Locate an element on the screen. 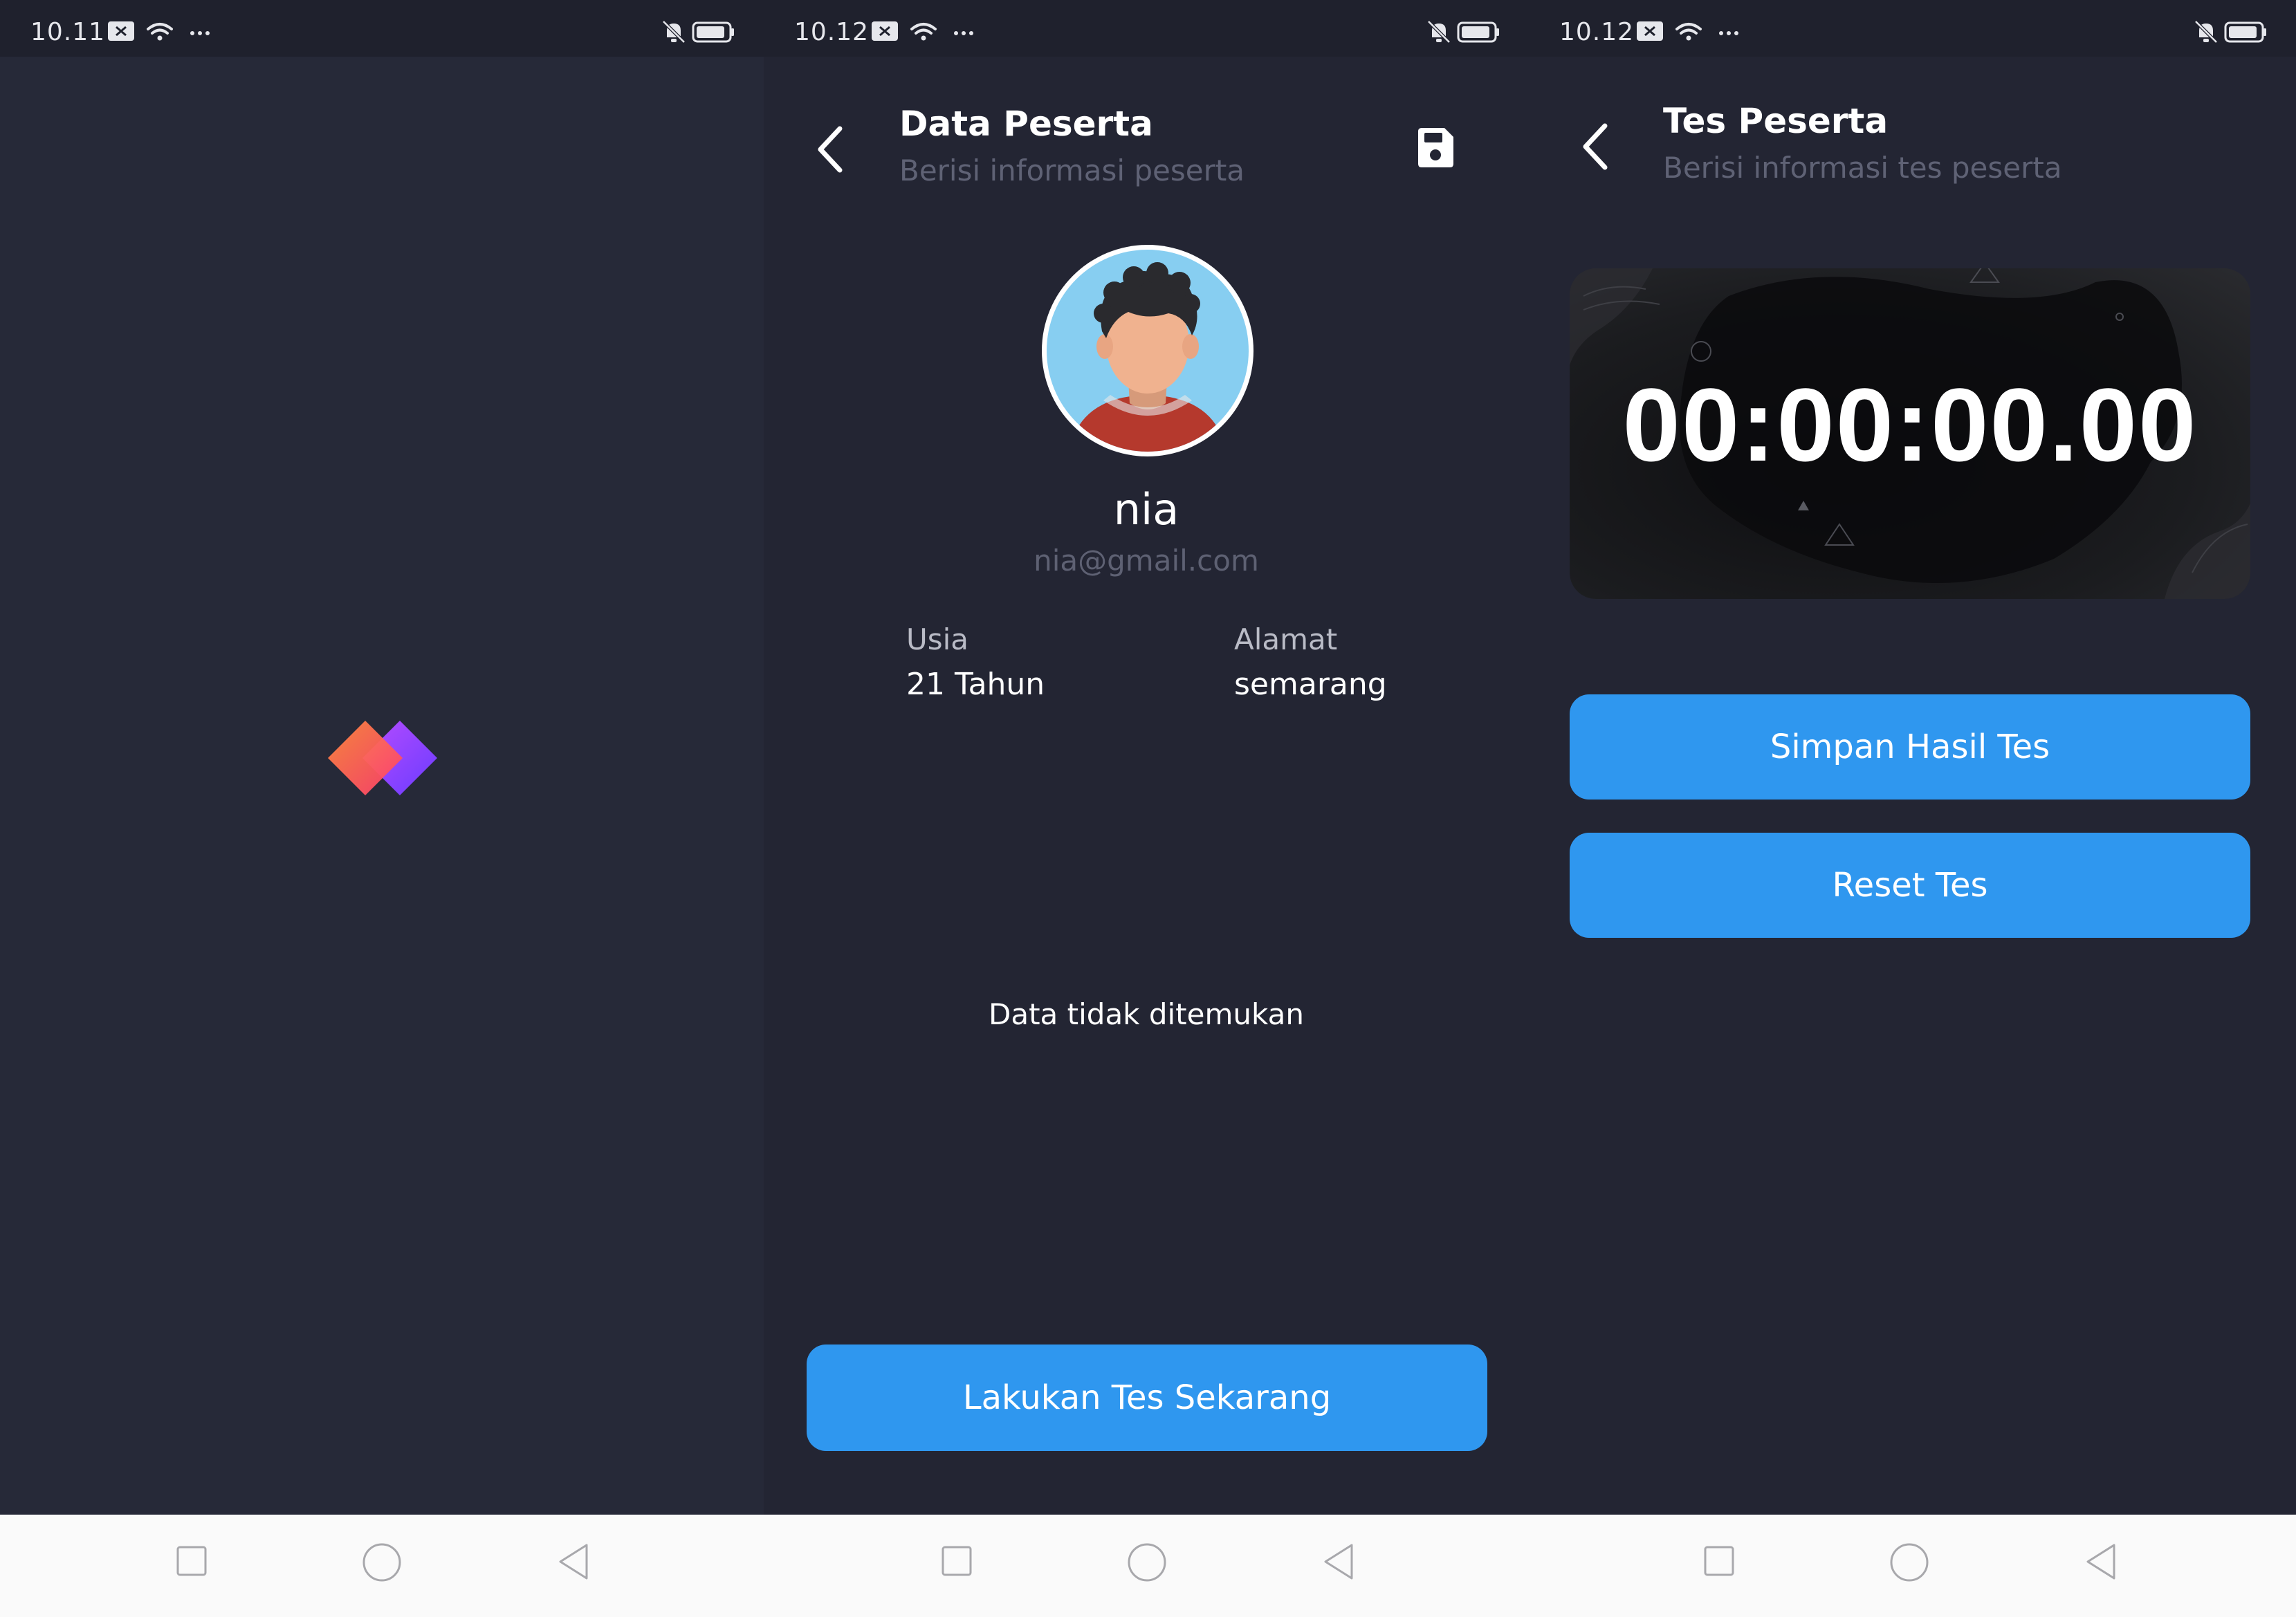 Image resolution: width=2296 pixels, height=1617 pixels. stopwatch-card: 00:00:00.00 is located at coordinates (1910, 433).